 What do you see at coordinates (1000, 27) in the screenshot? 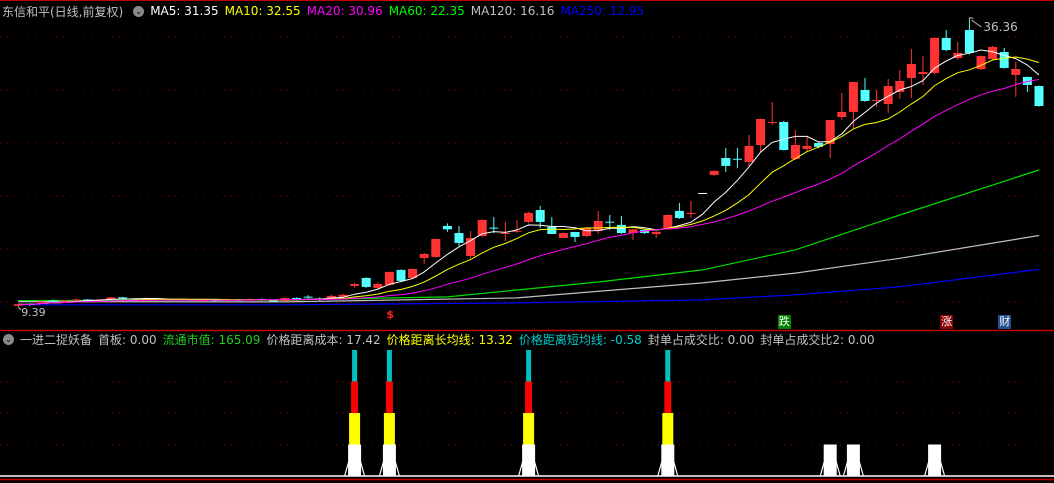
I see `high-price-label: 36.36` at bounding box center [1000, 27].